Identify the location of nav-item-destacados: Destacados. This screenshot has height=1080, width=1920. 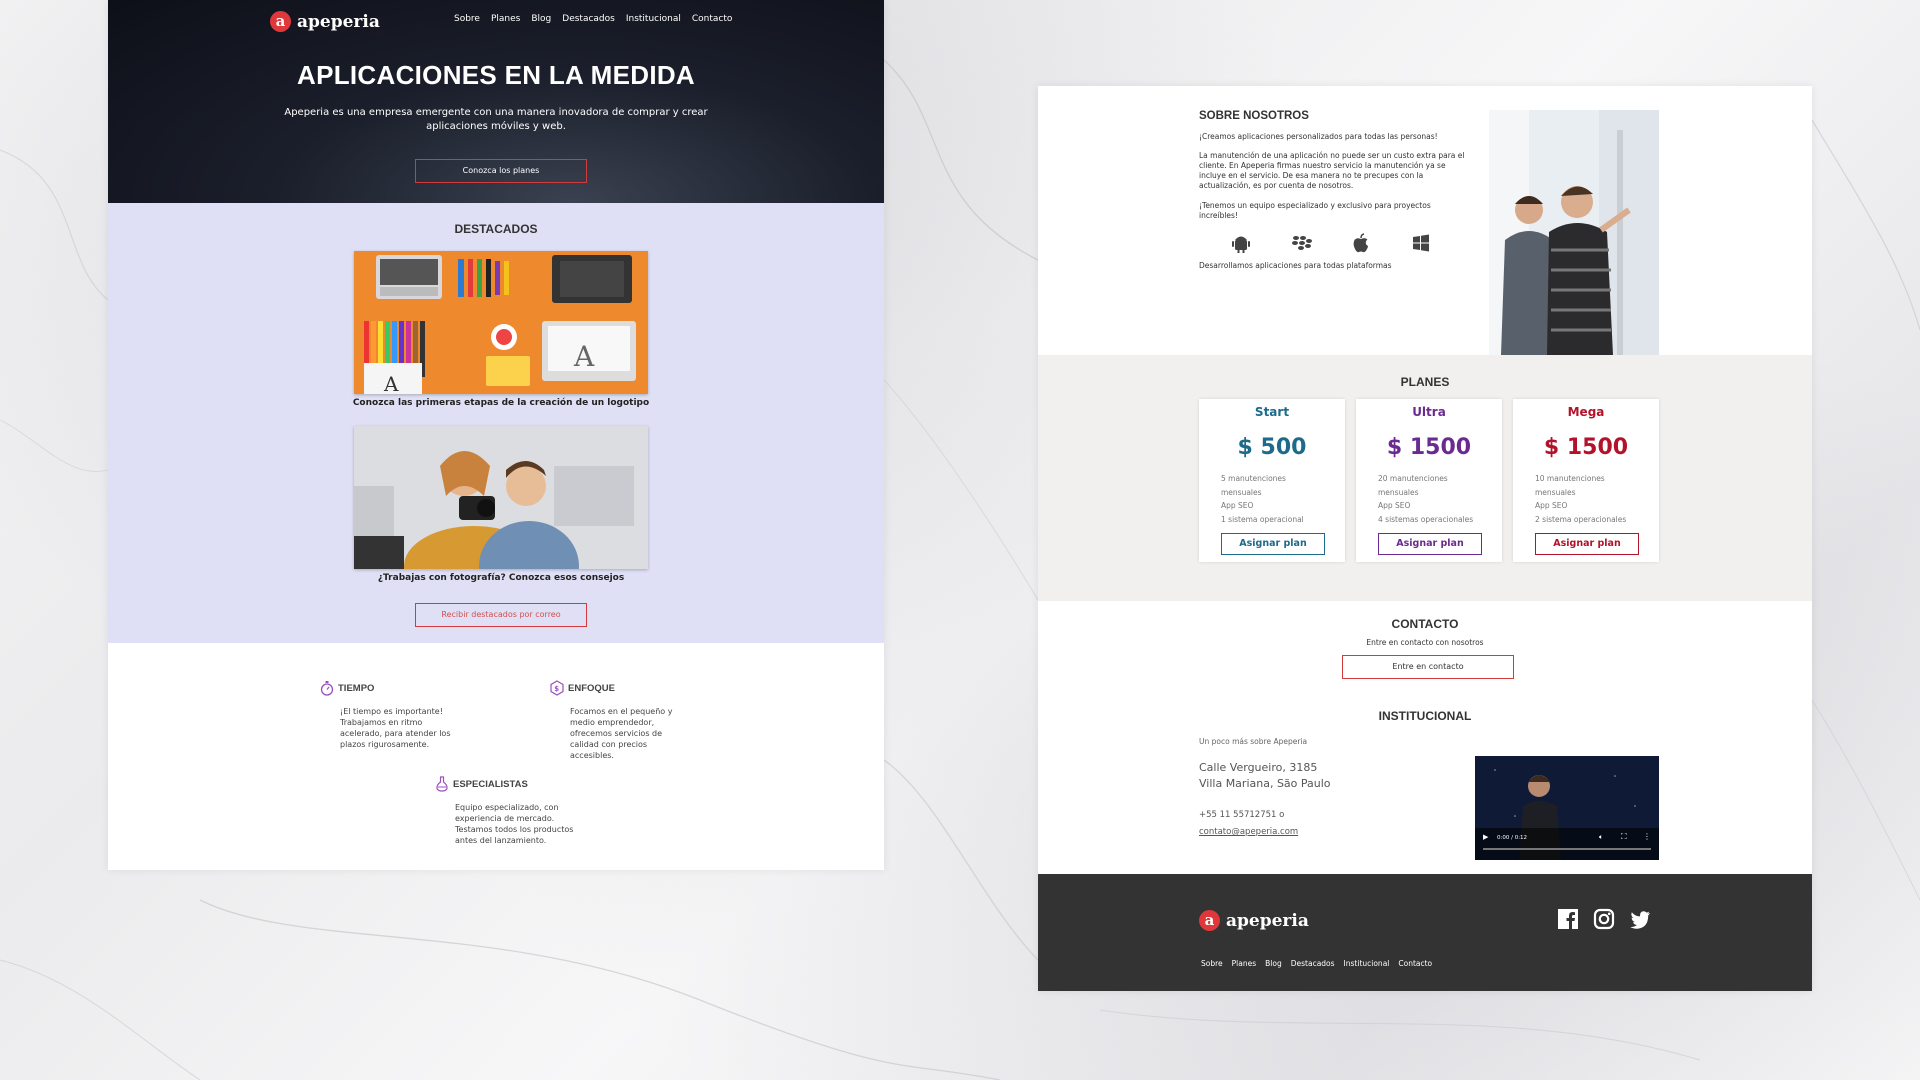
(588, 19).